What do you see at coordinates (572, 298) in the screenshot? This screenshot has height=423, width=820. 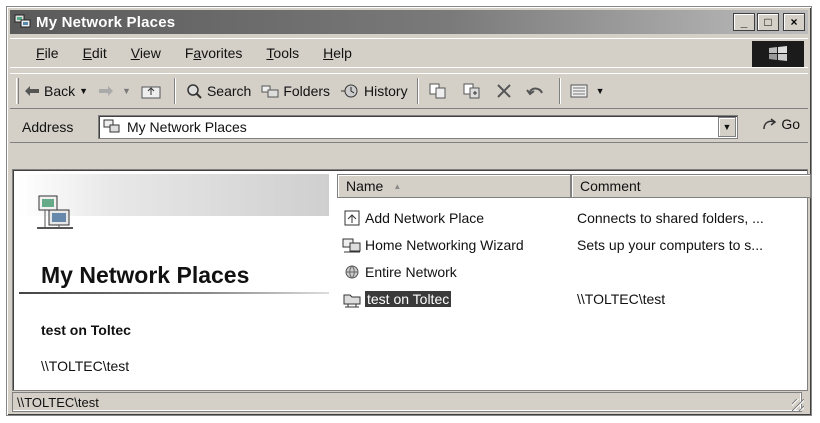 I see `list-item-selected: test on Toltec \\TOLTEC\test` at bounding box center [572, 298].